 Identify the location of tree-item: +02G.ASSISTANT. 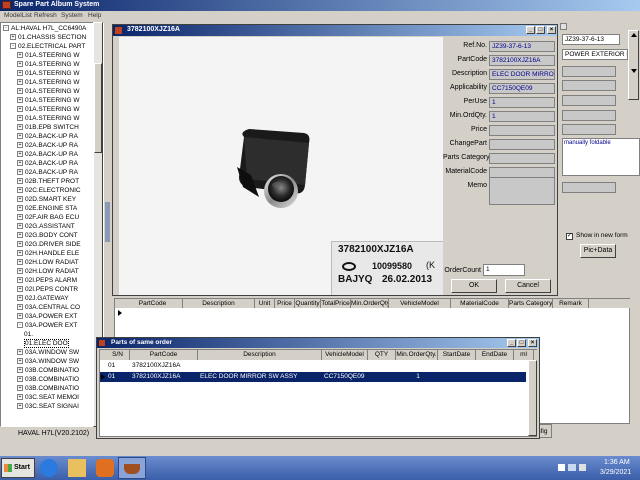
(46, 226).